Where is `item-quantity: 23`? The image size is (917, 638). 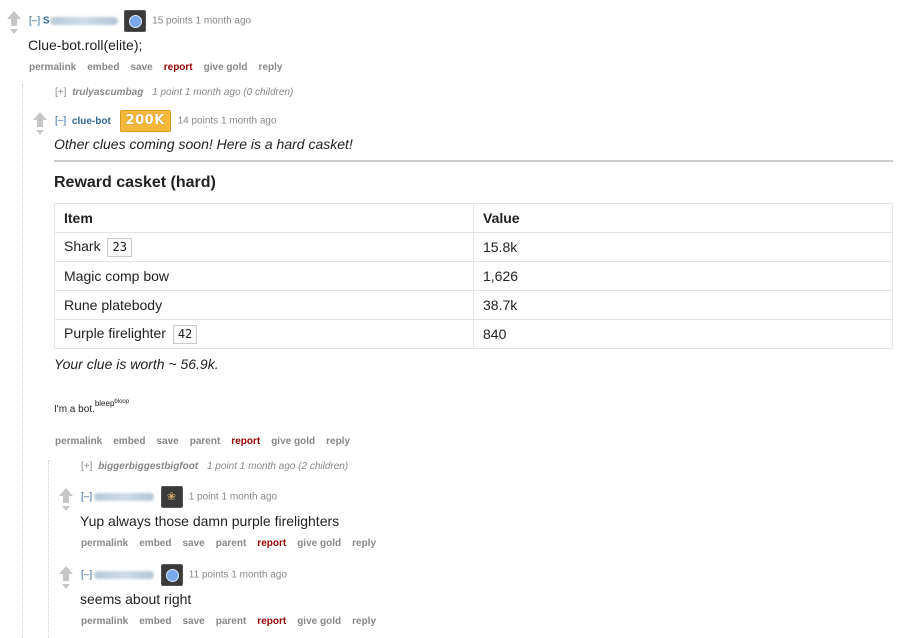
item-quantity: 23 is located at coordinates (119, 247).